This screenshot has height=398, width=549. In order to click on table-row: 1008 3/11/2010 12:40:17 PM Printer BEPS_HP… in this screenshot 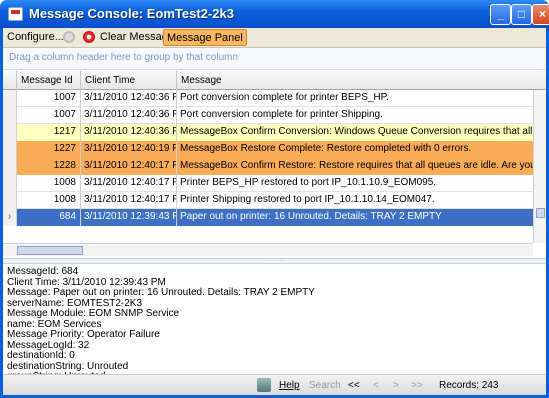, I will do `click(268, 183)`.